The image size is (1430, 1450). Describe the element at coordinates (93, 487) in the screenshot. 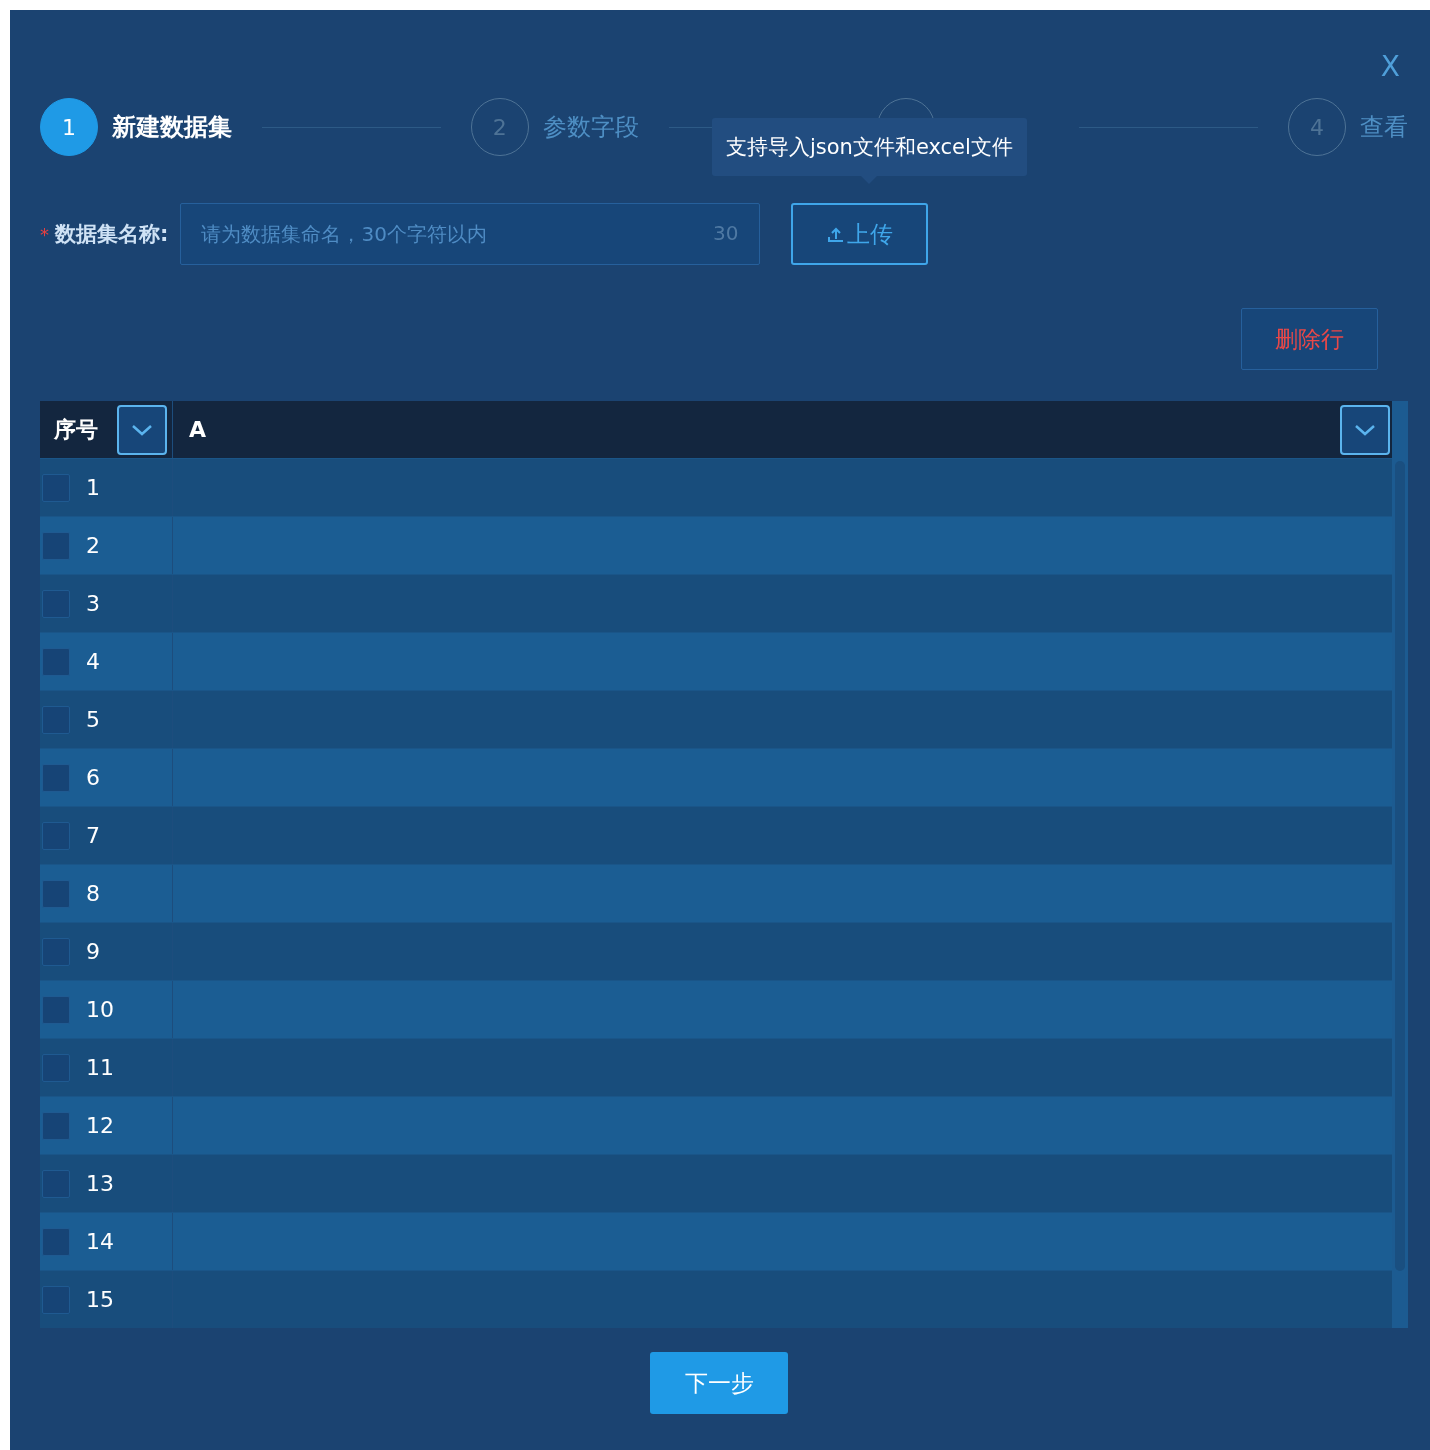

I see `row-number: 1` at that location.